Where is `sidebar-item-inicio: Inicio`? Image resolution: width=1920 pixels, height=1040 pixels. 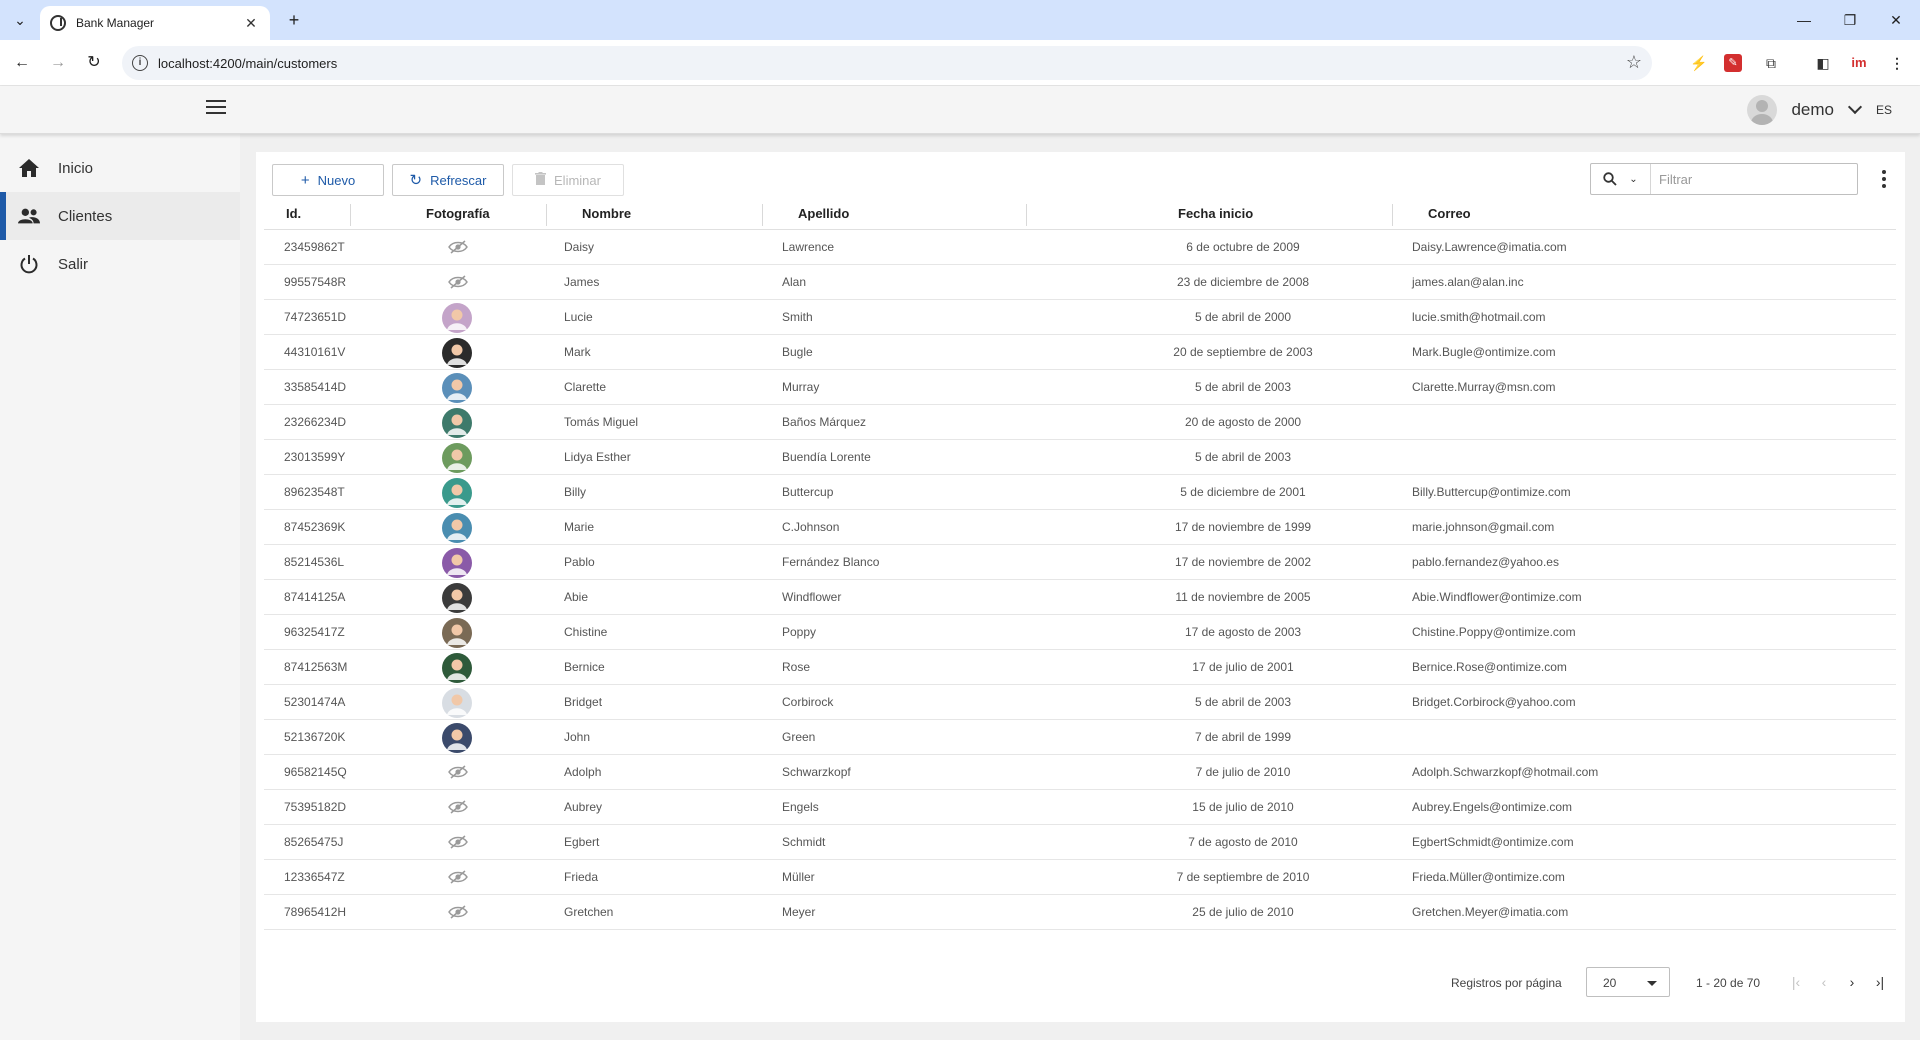 sidebar-item-inicio: Inicio is located at coordinates (120, 168).